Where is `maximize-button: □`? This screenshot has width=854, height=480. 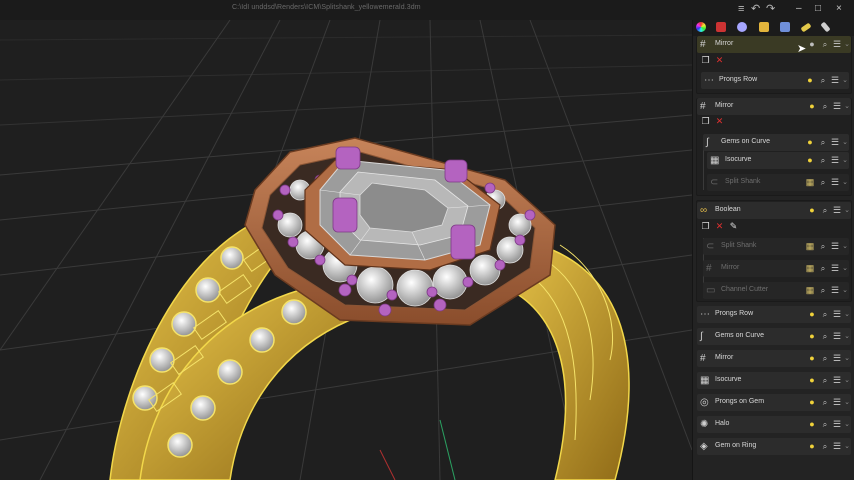
maximize-button: □ is located at coordinates (818, 9).